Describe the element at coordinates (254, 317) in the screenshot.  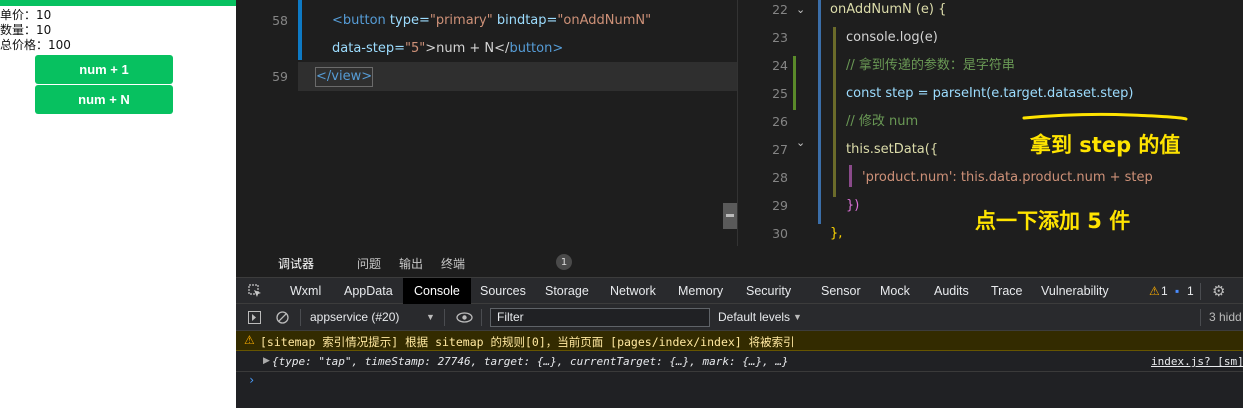
I see `sidebar-toggle-icon` at that location.